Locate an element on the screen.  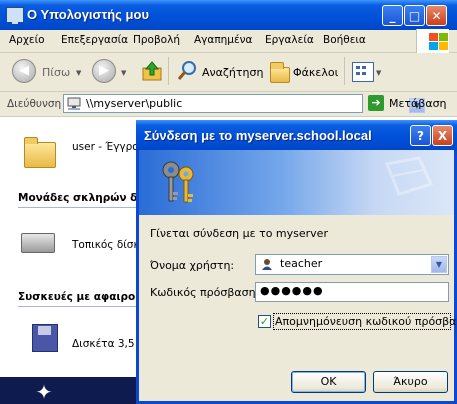
cancel-button: Άκυρο is located at coordinates (410, 382).